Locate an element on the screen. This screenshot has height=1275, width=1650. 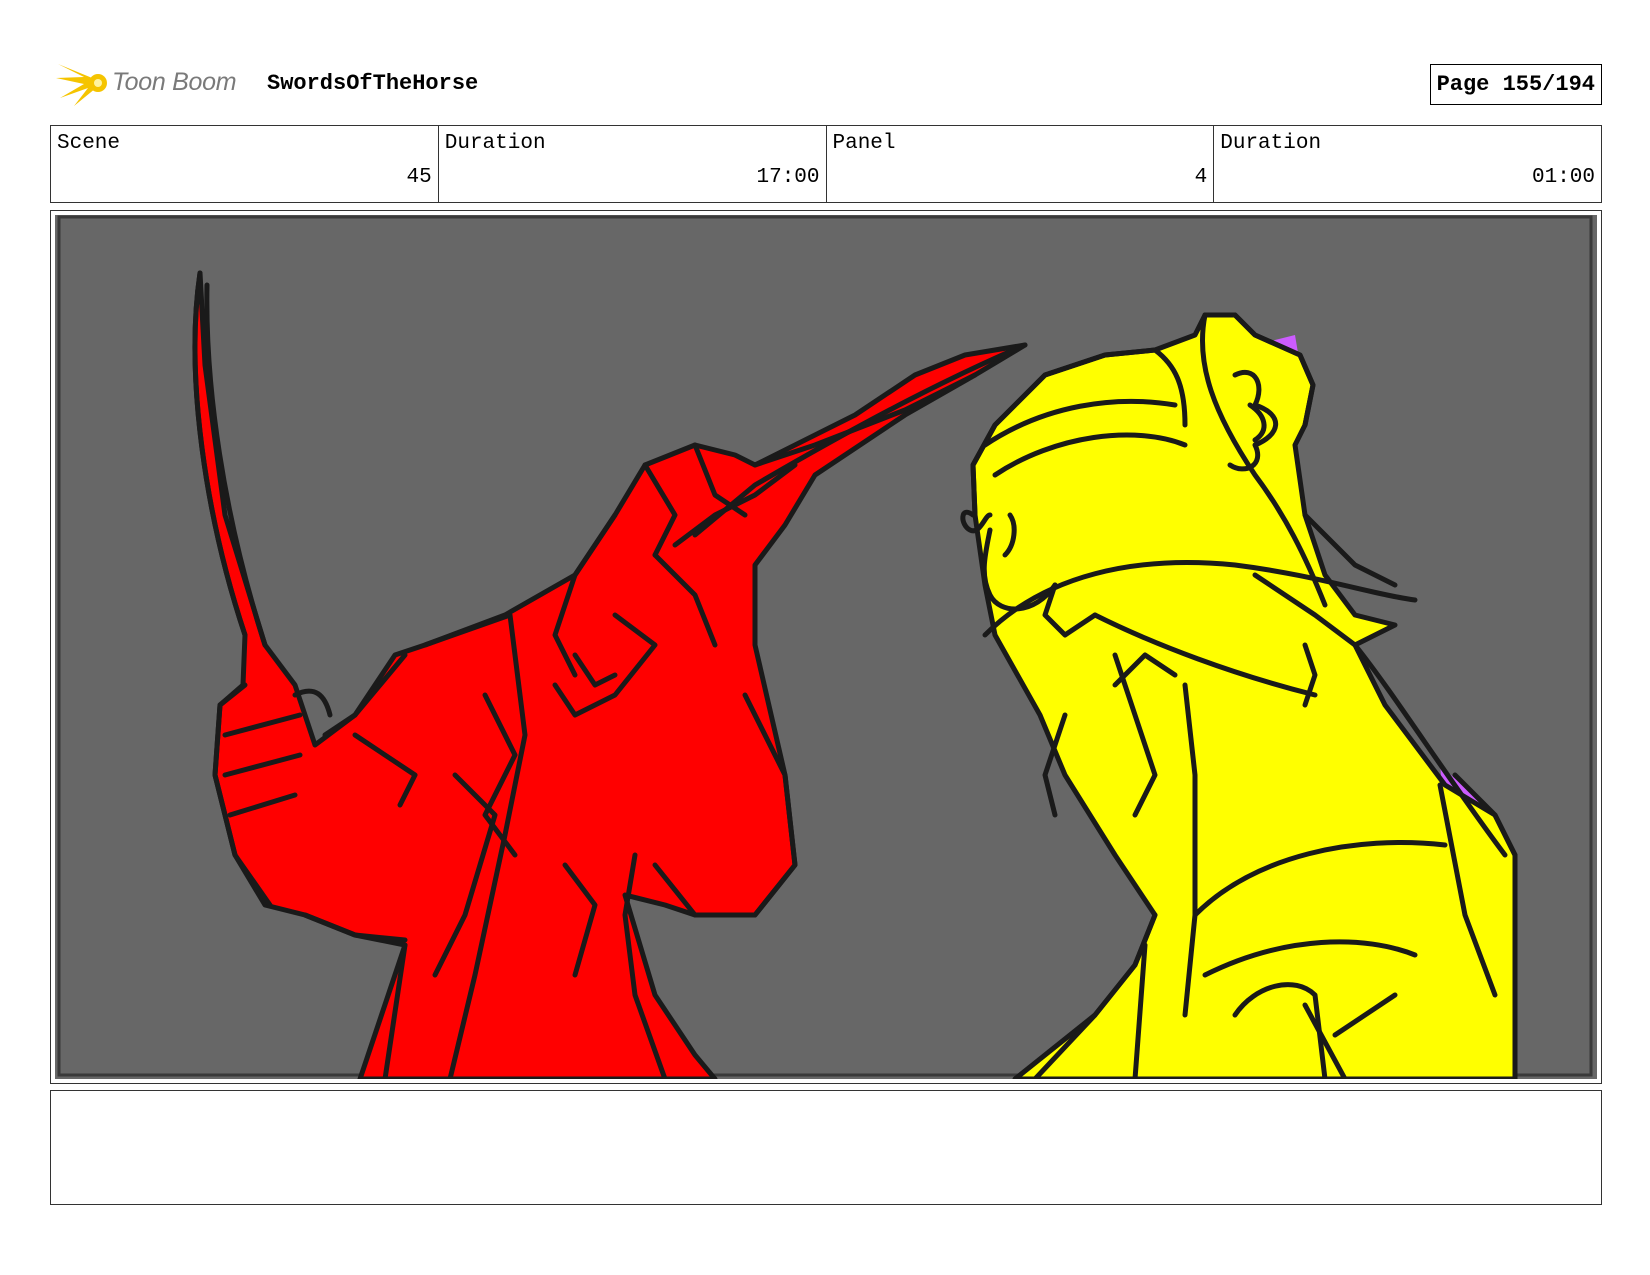
scene-duration-cell: Duration 17:00 is located at coordinates (633, 164).